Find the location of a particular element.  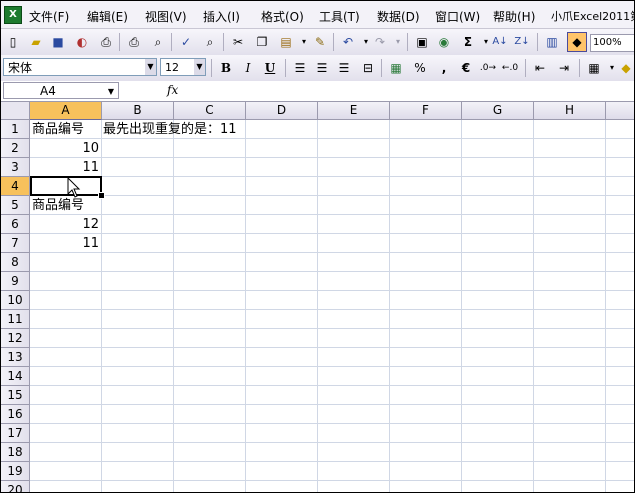

decrease-decimal-icon: ←.0 is located at coordinates (510, 68).